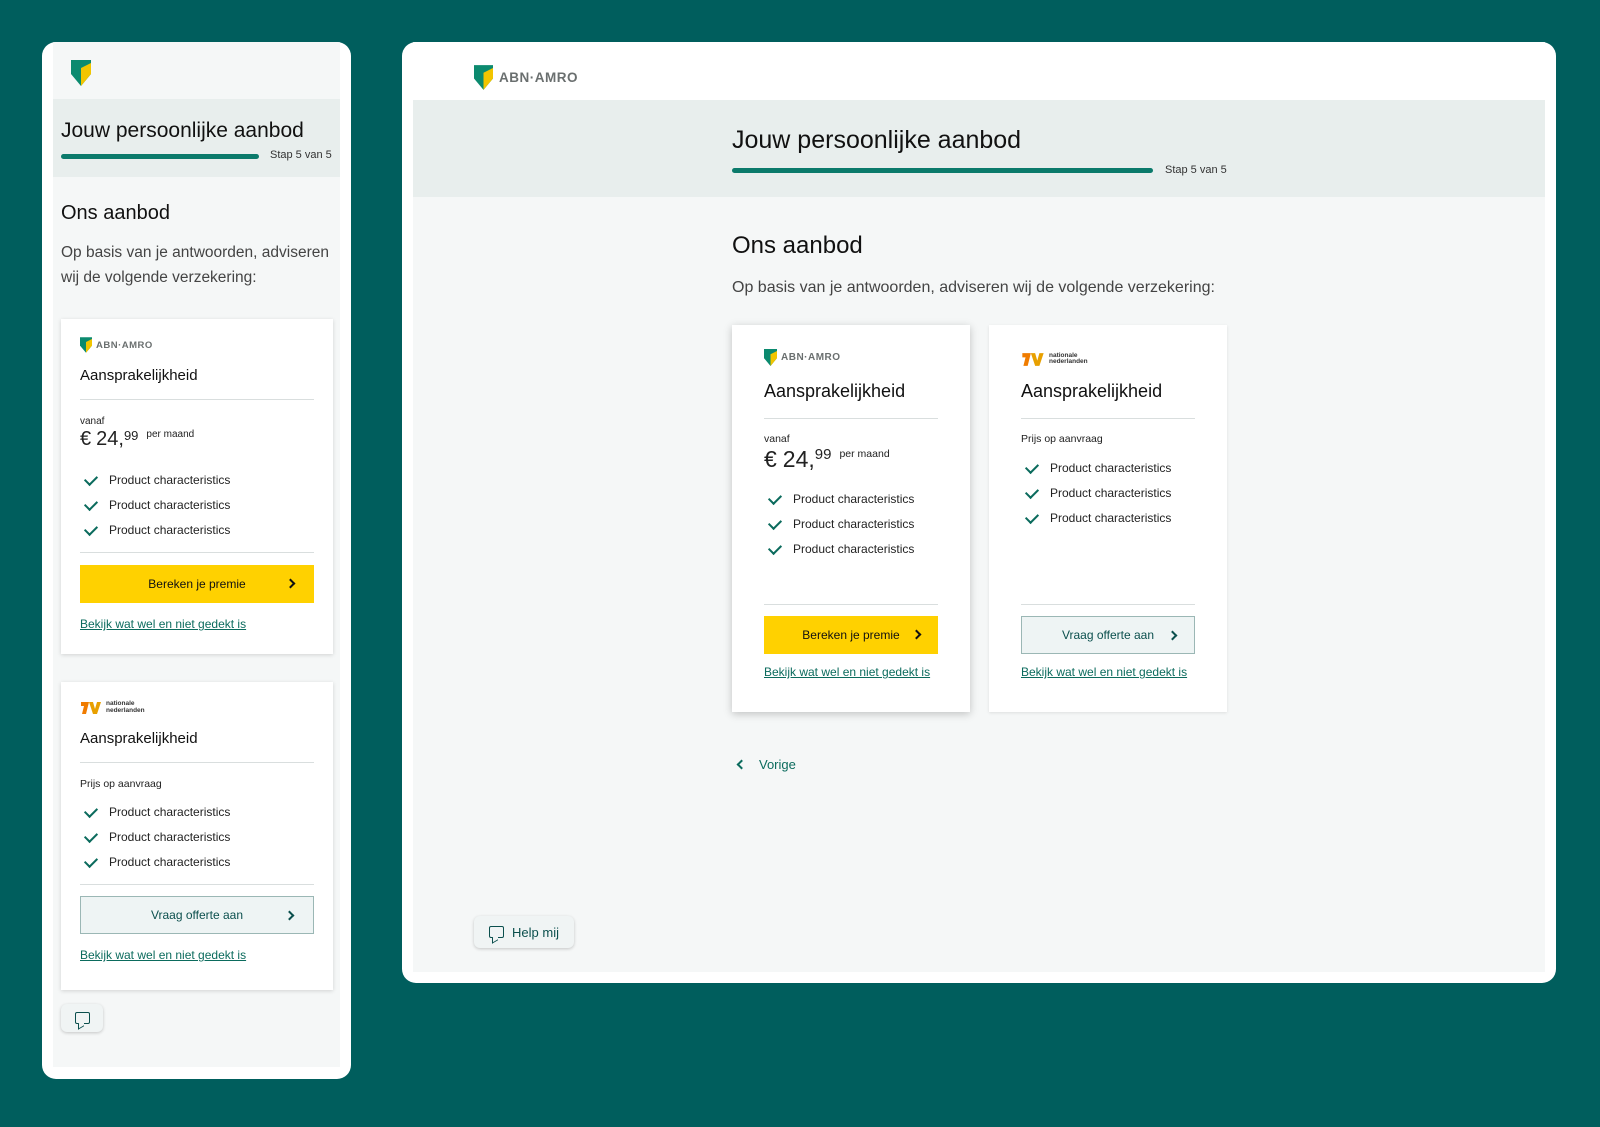  What do you see at coordinates (1068, 358) in the screenshot?
I see `insurer-name: nationale nederlanden` at bounding box center [1068, 358].